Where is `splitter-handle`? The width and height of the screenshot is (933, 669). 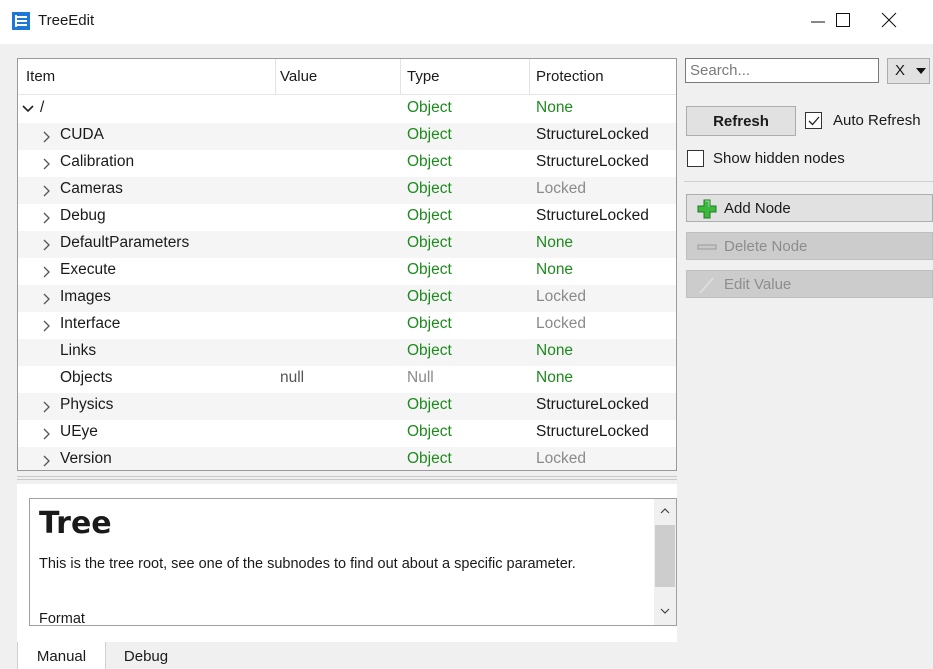 splitter-handle is located at coordinates (347, 478).